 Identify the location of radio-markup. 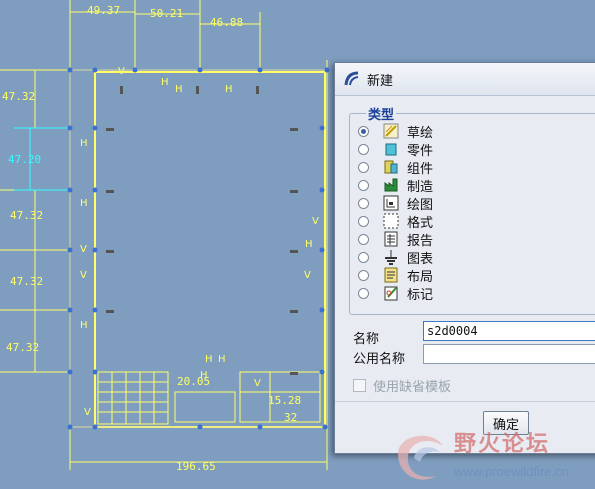
(363, 293).